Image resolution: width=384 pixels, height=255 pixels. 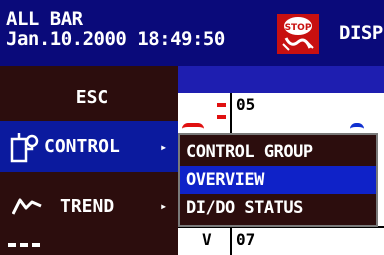 What do you see at coordinates (246, 104) in the screenshot?
I see `channel-number: 05` at bounding box center [246, 104].